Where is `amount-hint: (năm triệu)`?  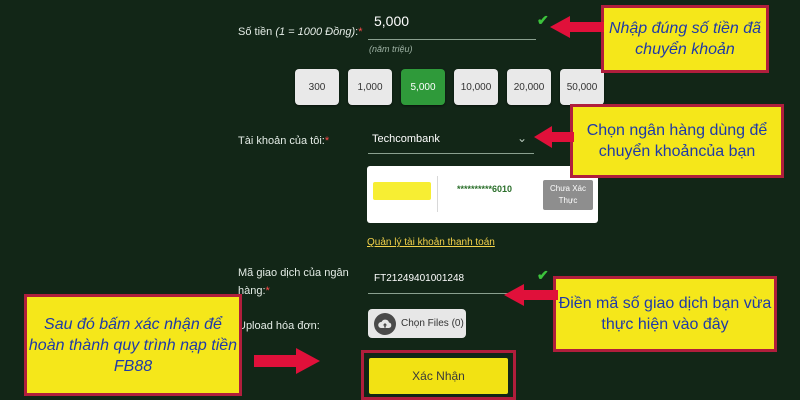
amount-hint: (năm triệu) is located at coordinates (391, 49).